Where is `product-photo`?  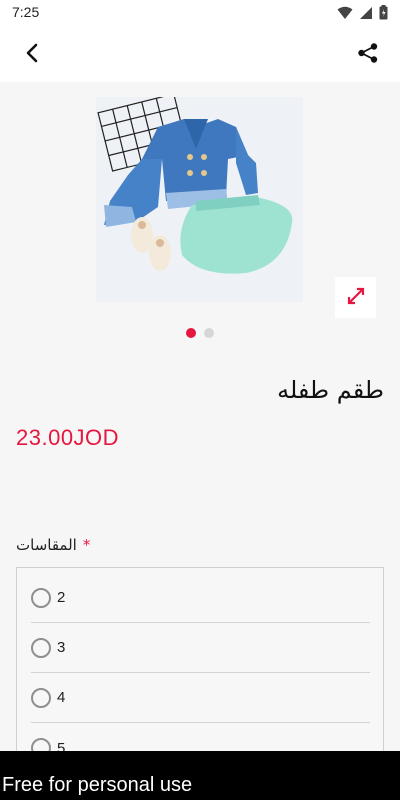 product-photo is located at coordinates (199, 199).